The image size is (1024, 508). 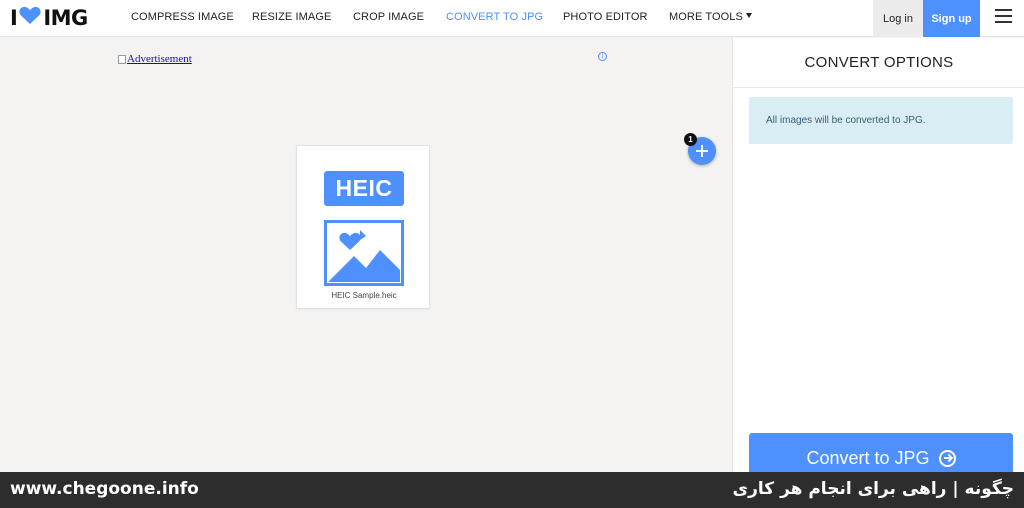 What do you see at coordinates (706, 17) in the screenshot?
I see `nav-more-tools-label: MORE TOOLS` at bounding box center [706, 17].